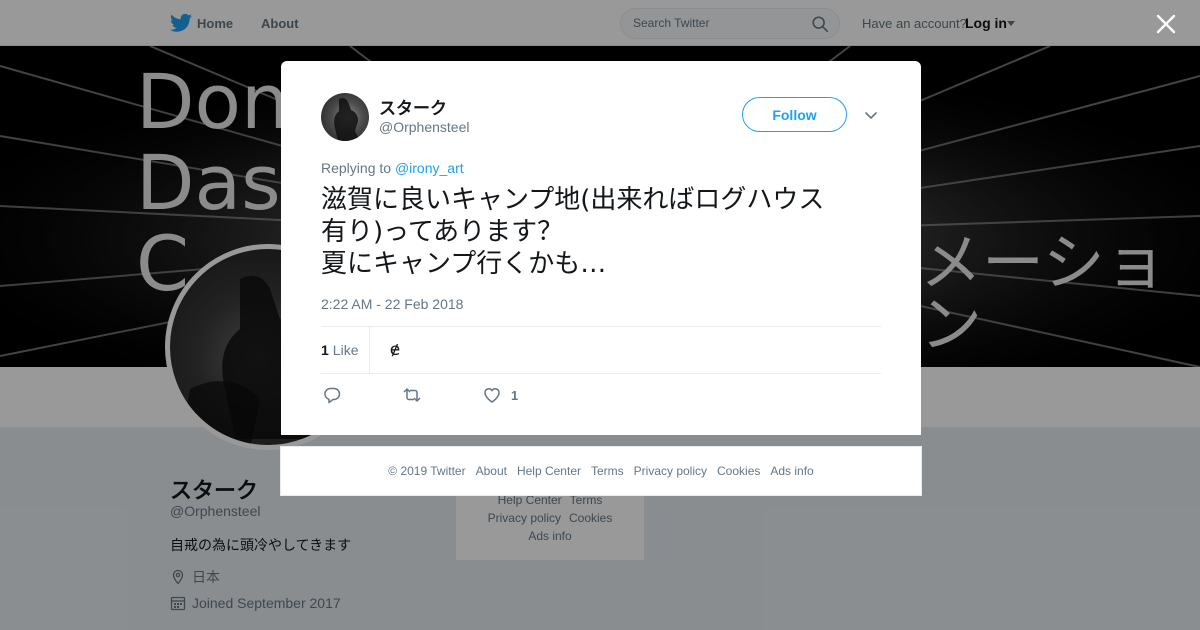 The height and width of the screenshot is (630, 1200). I want to click on stats-divider, so click(369, 350).